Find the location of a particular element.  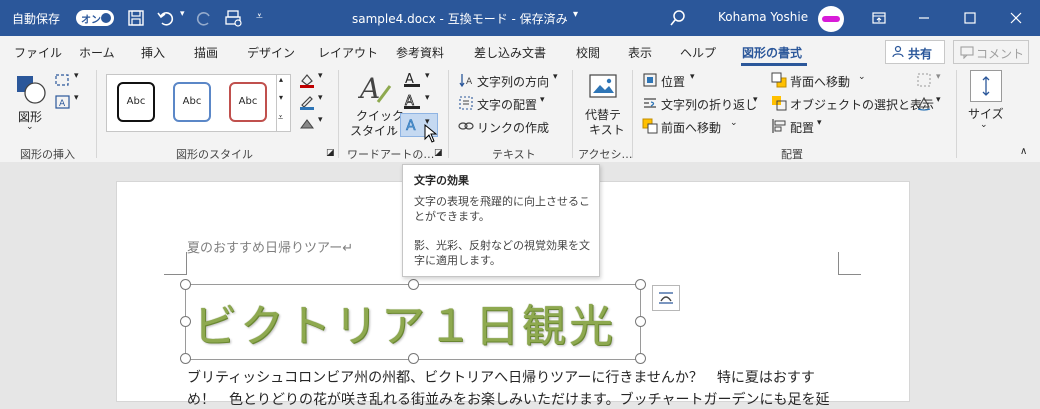

shape-style-blue: Abc is located at coordinates (192, 102).